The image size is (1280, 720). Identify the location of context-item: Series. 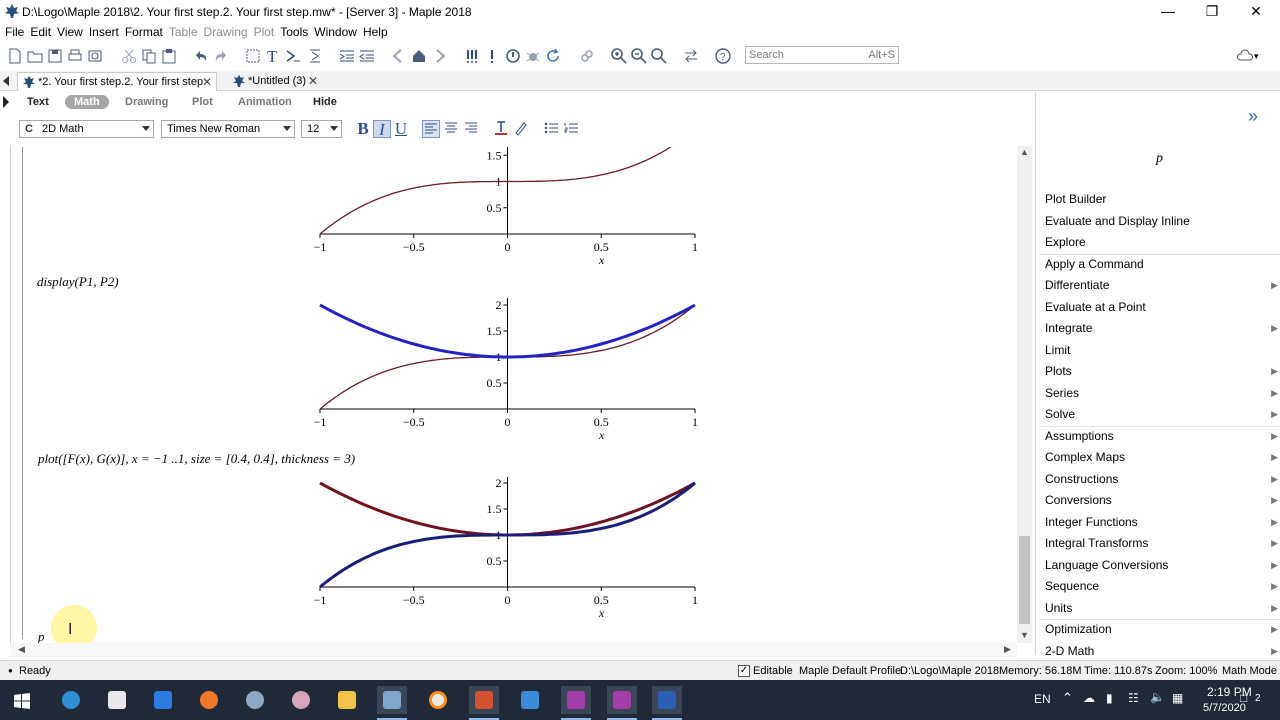
(1062, 393).